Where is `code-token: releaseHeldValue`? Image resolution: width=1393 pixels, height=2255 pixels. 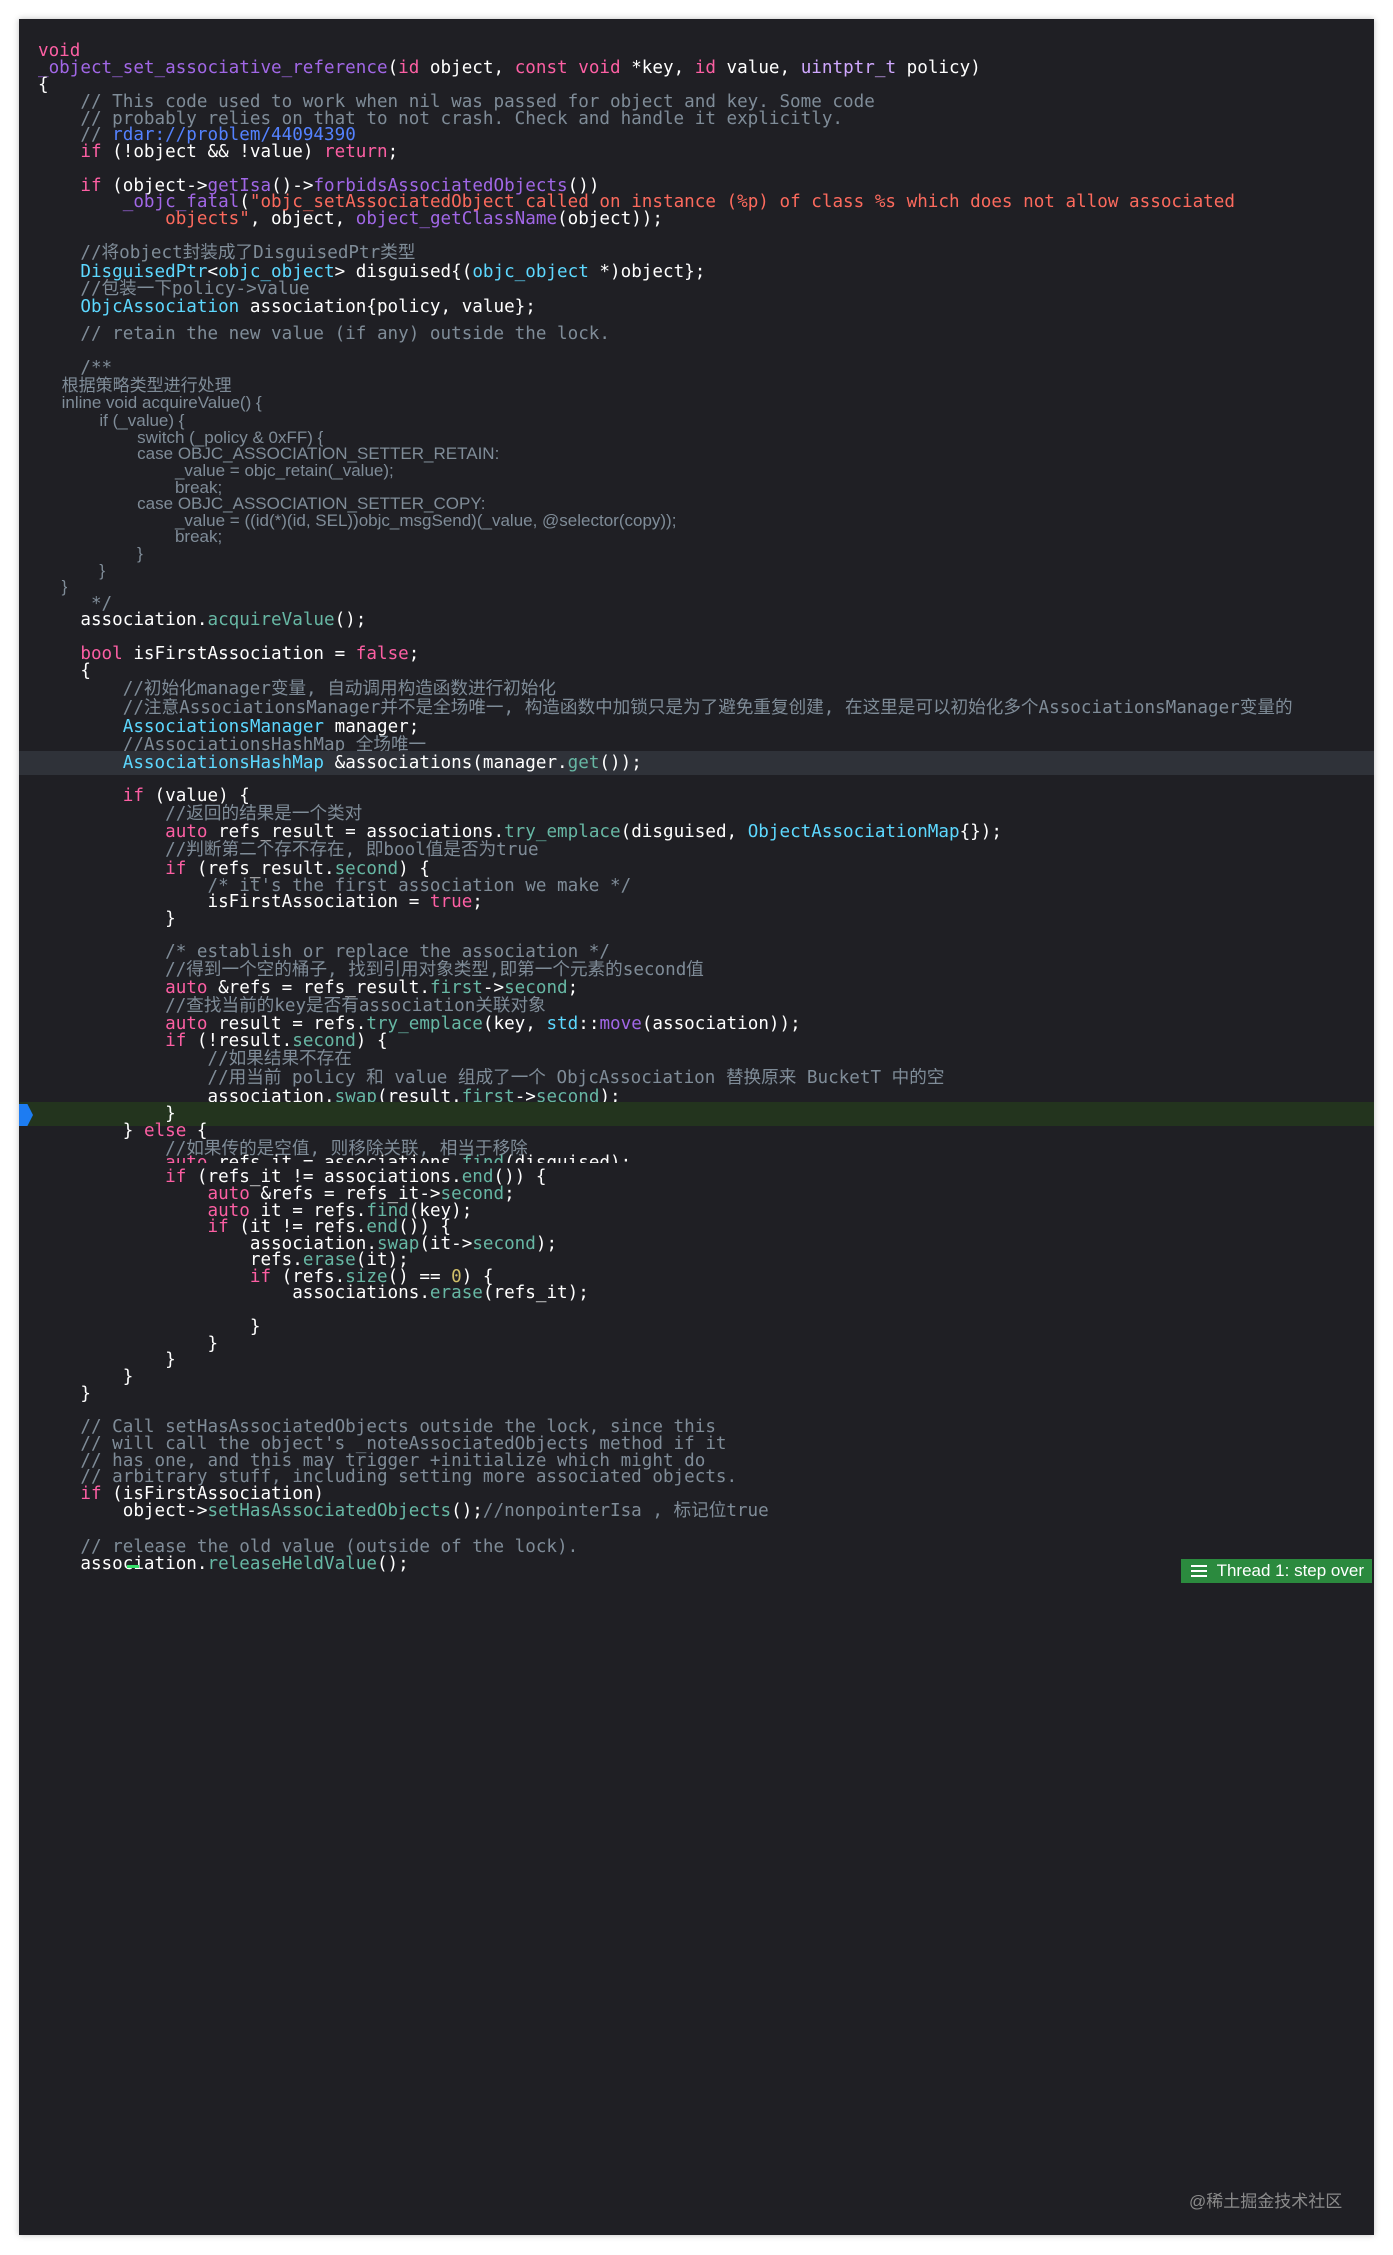 code-token: releaseHeldValue is located at coordinates (292, 1564).